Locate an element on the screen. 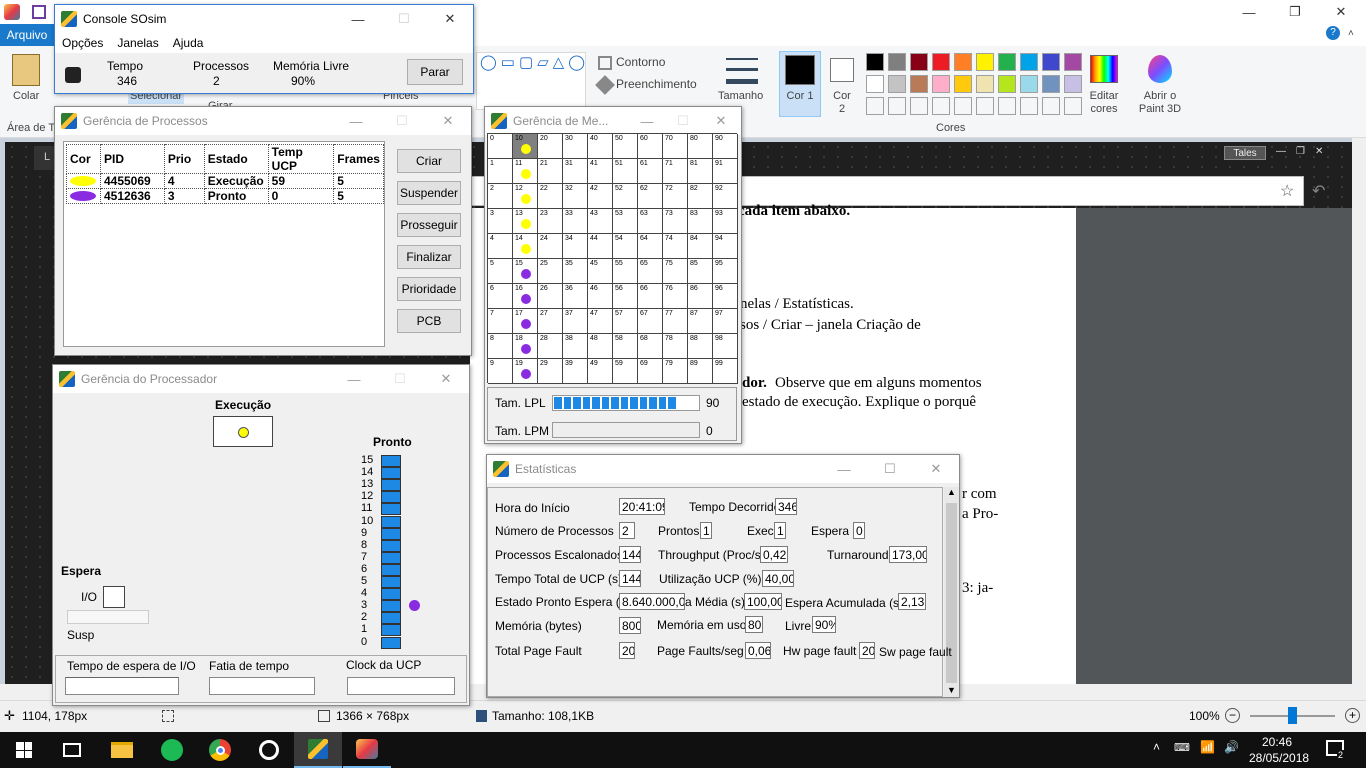 This screenshot has width=1366, height=768. clock-date: 28/05/2018 is located at coordinates (1279, 758).